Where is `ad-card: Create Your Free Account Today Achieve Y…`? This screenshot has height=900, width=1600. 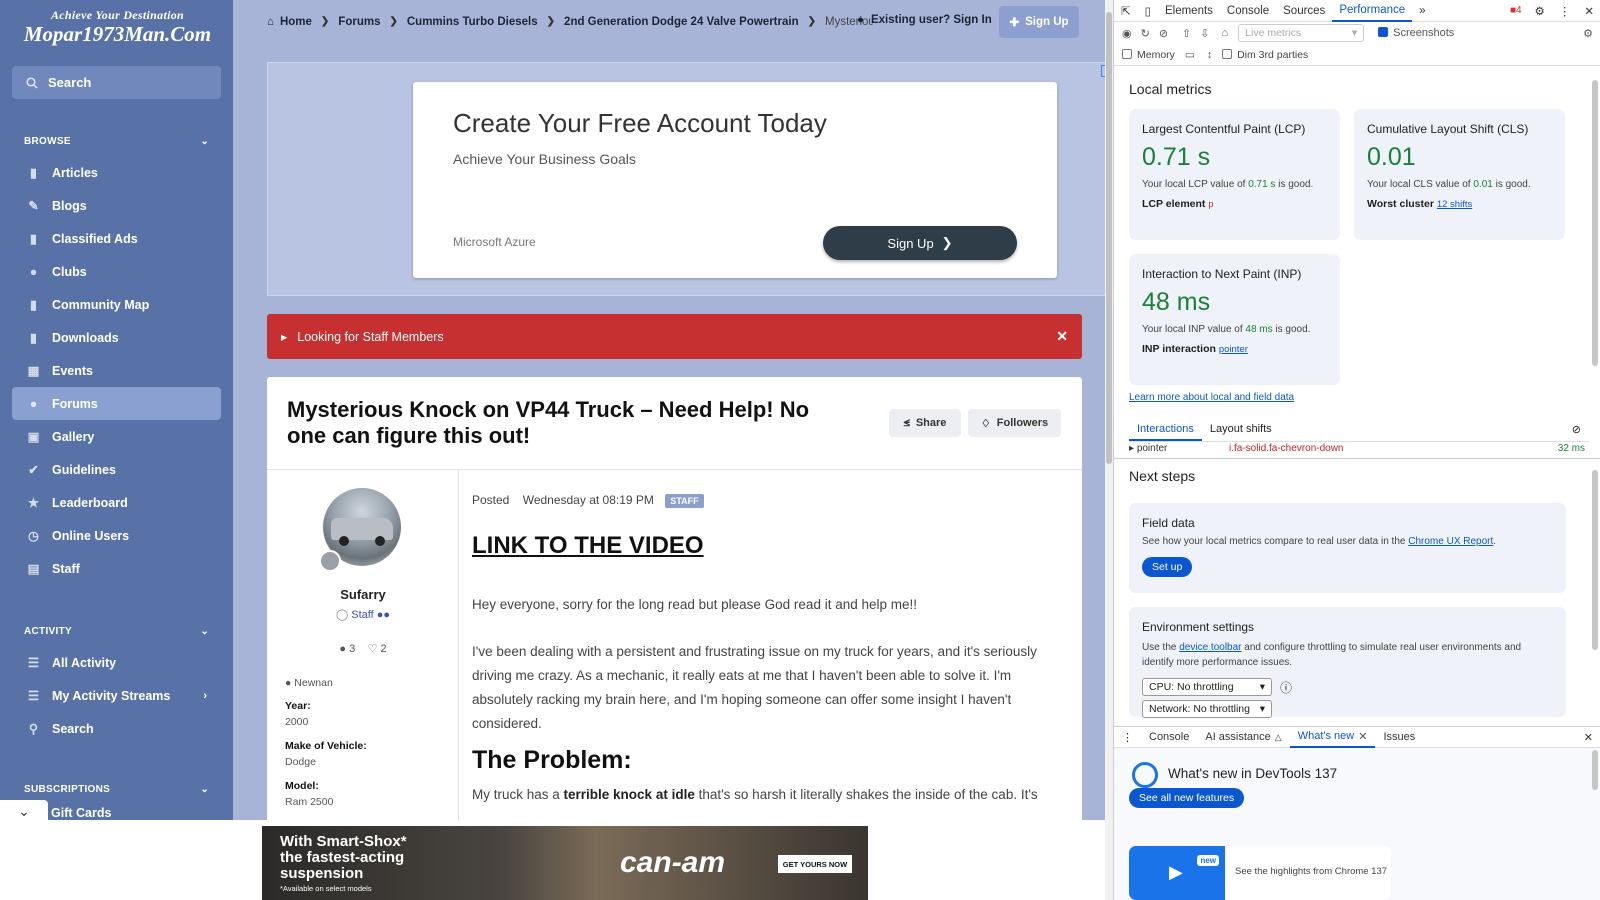
ad-card: Create Your Free Account Today Achieve Y… is located at coordinates (735, 180).